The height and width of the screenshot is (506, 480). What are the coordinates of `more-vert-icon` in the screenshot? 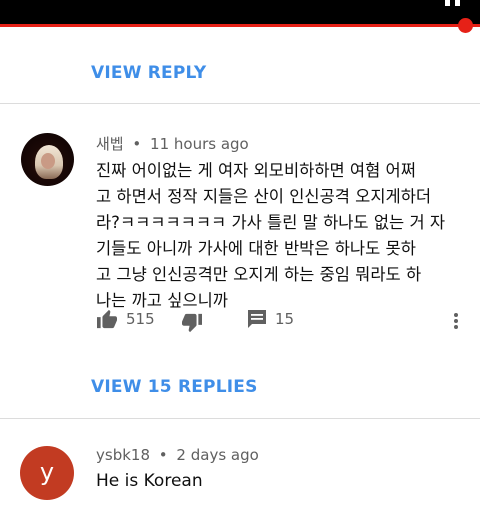 It's located at (456, 321).